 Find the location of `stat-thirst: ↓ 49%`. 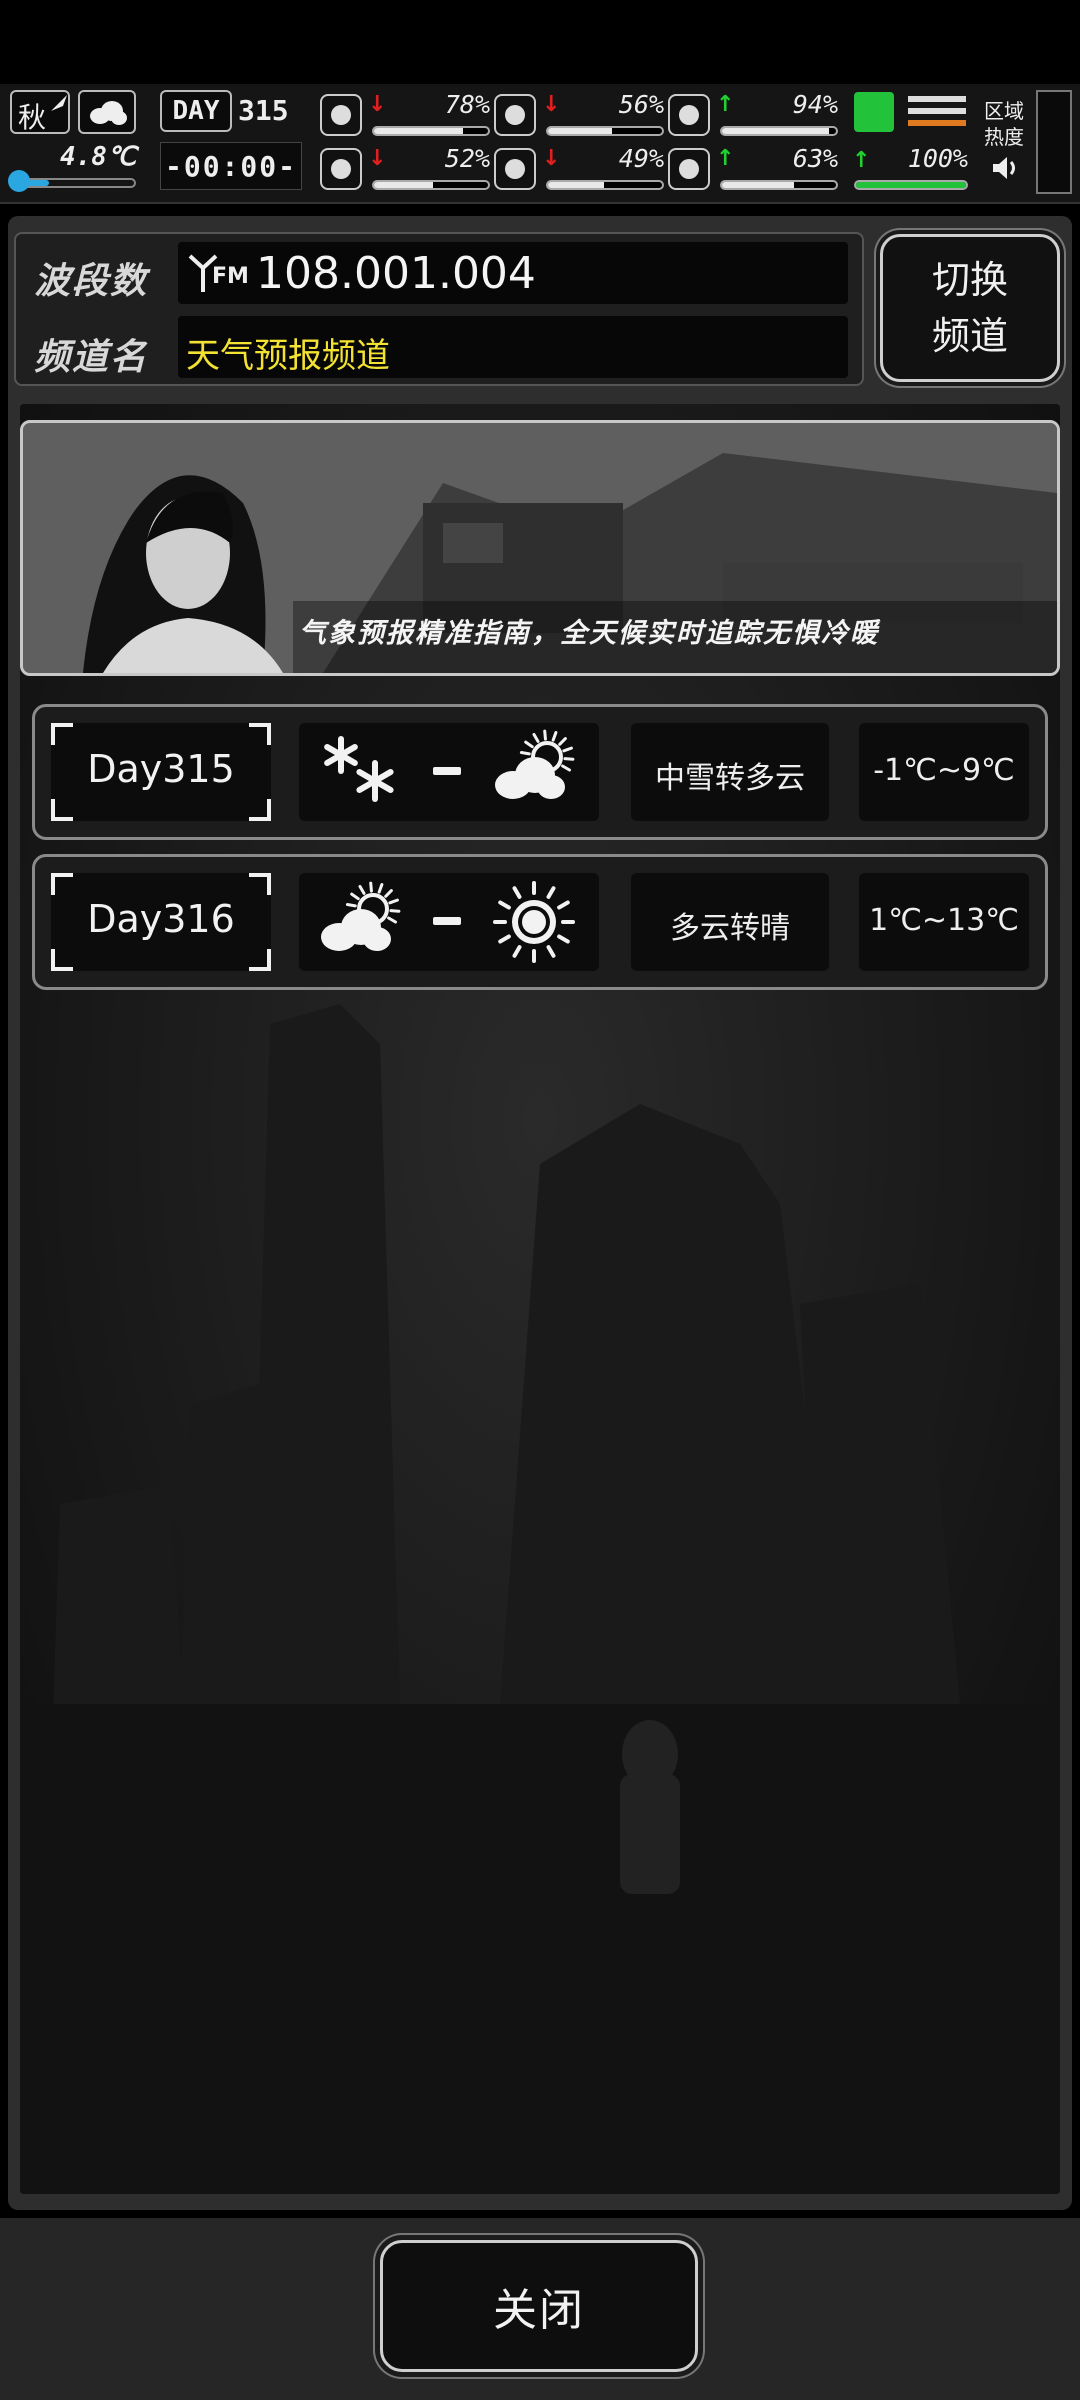

stat-thirst: ↓ 49% is located at coordinates (579, 170).